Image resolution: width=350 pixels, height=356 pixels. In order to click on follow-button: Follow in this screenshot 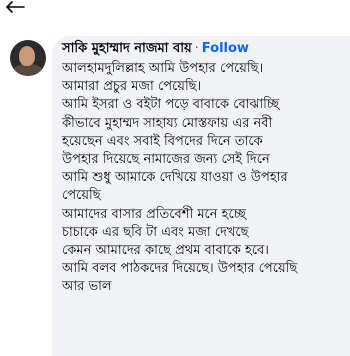, I will do `click(225, 48)`.